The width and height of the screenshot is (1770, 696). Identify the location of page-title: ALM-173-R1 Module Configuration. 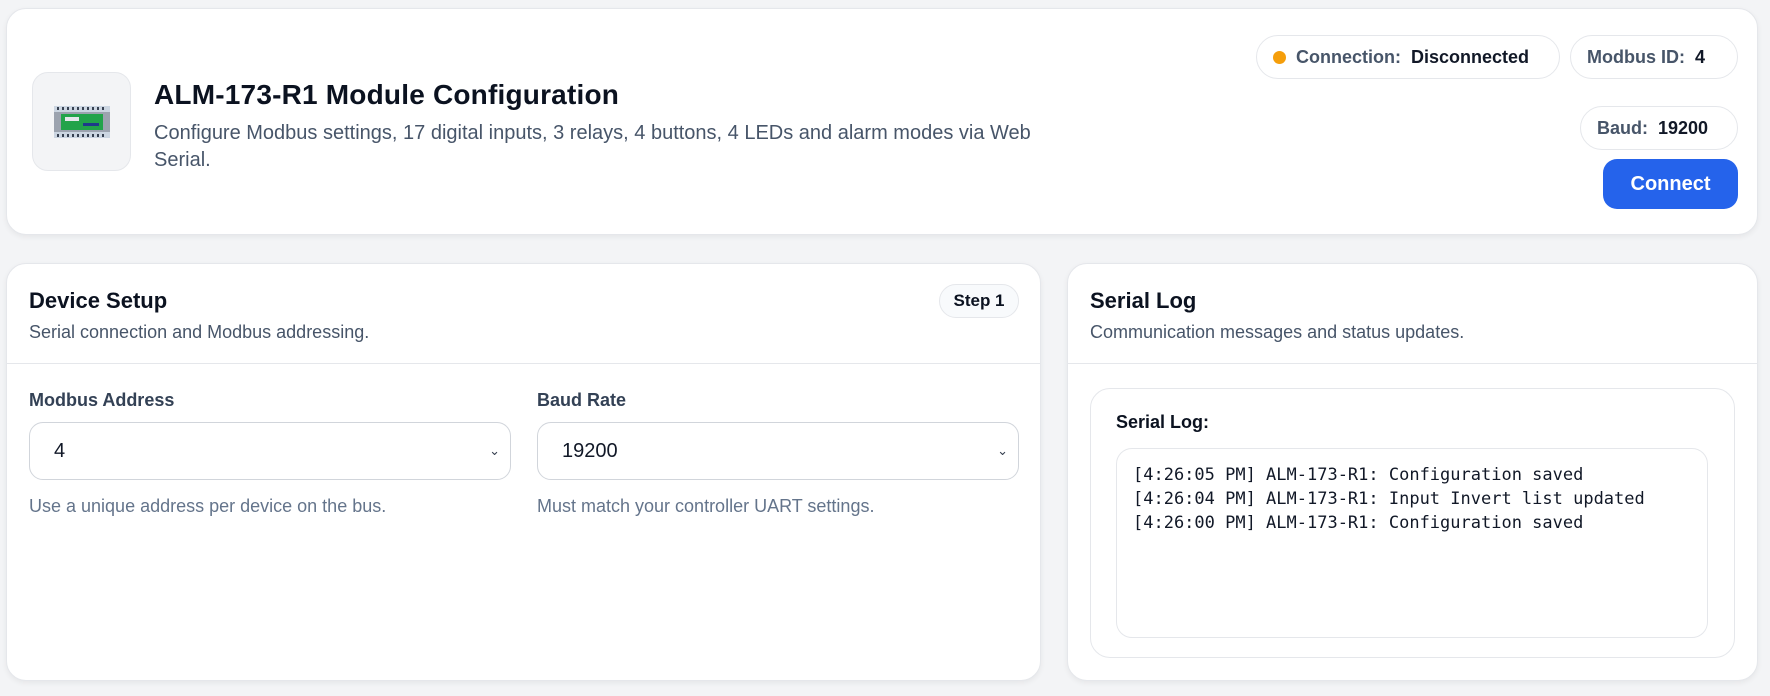
(387, 94).